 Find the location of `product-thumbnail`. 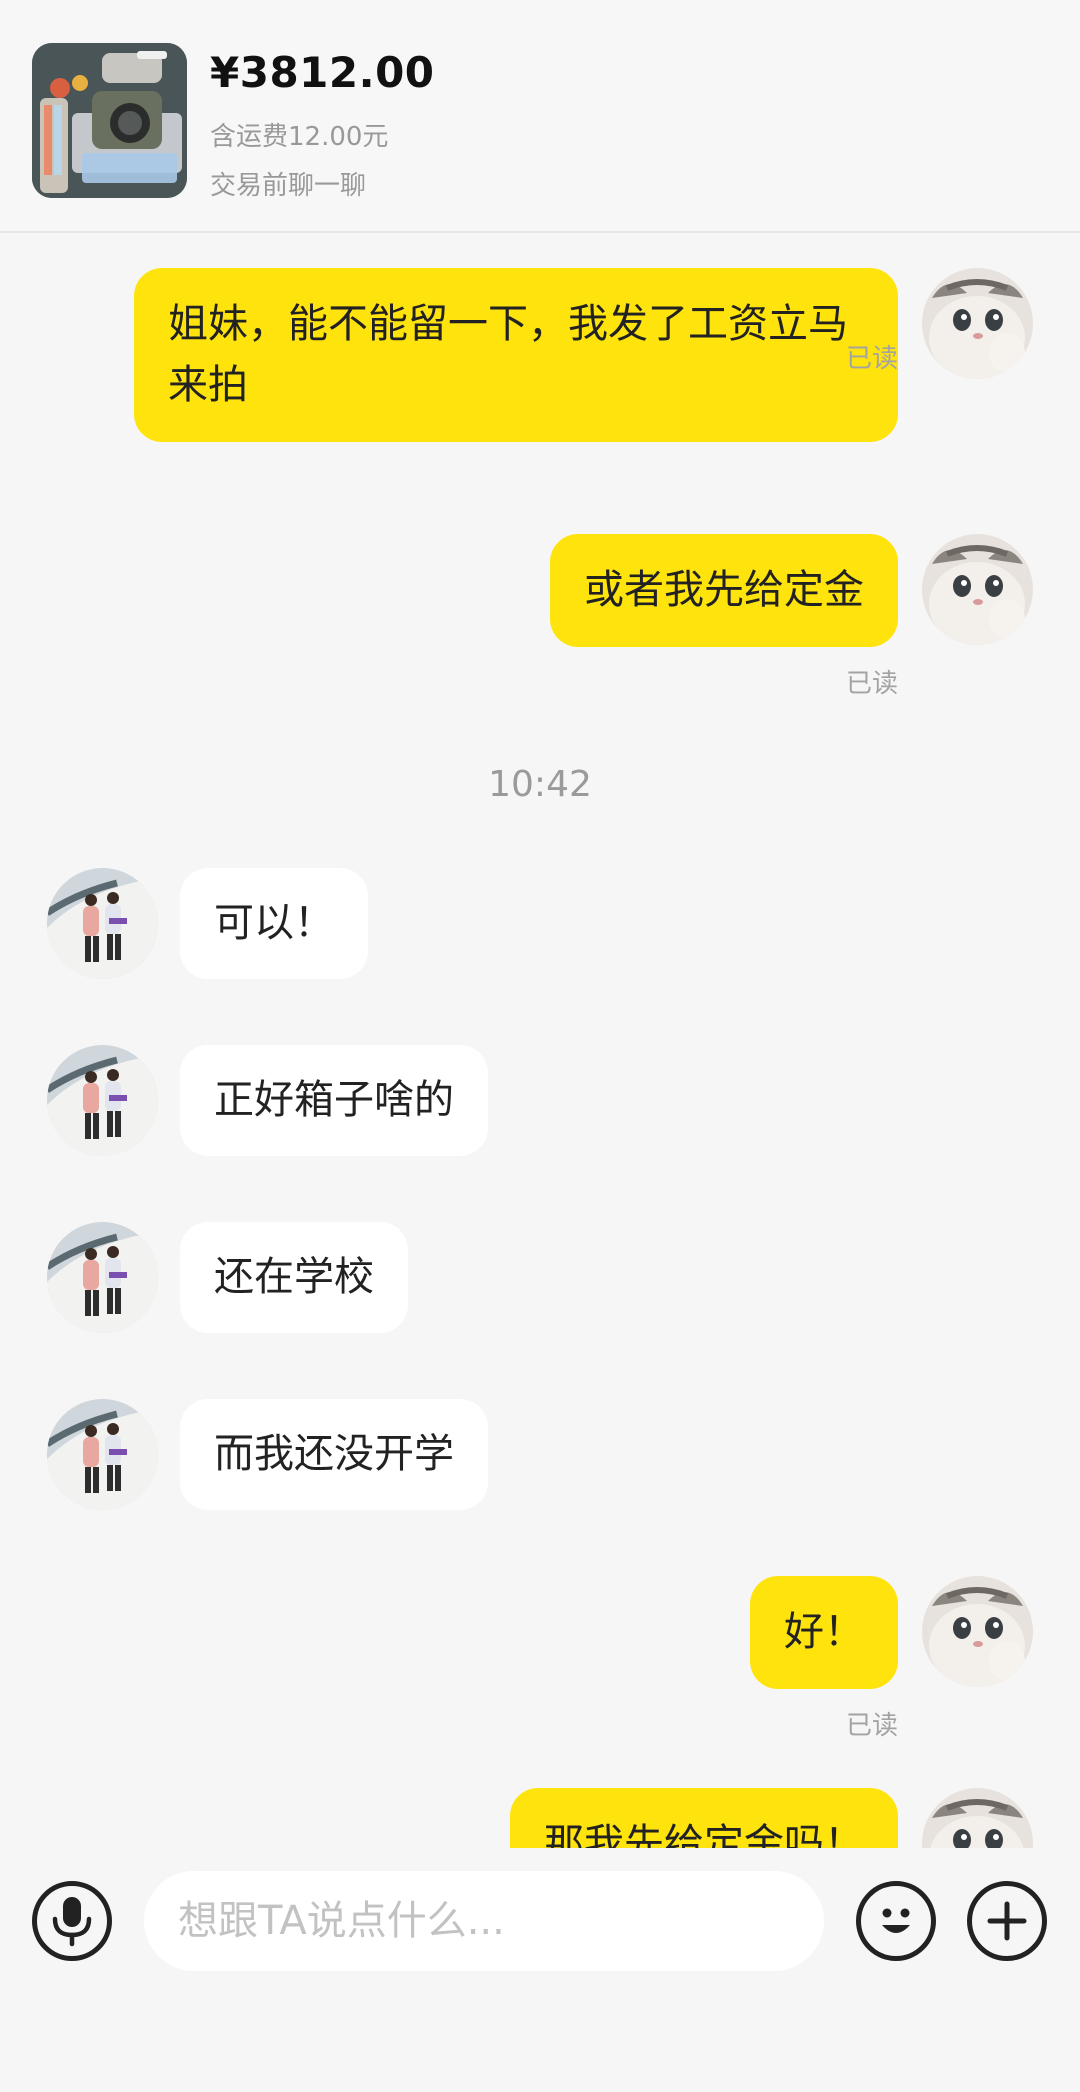

product-thumbnail is located at coordinates (109, 120).